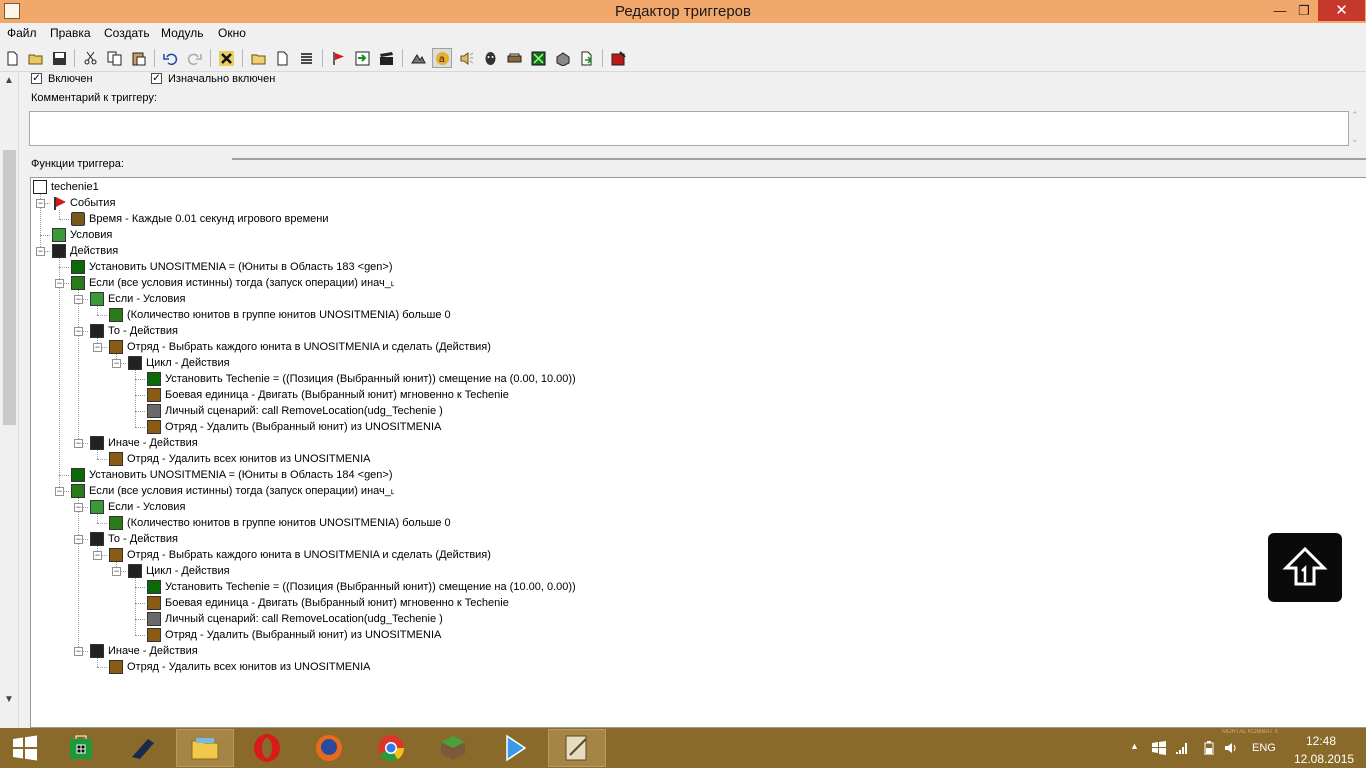  What do you see at coordinates (83, 203) in the screenshot?
I see `tree-node: События` at bounding box center [83, 203].